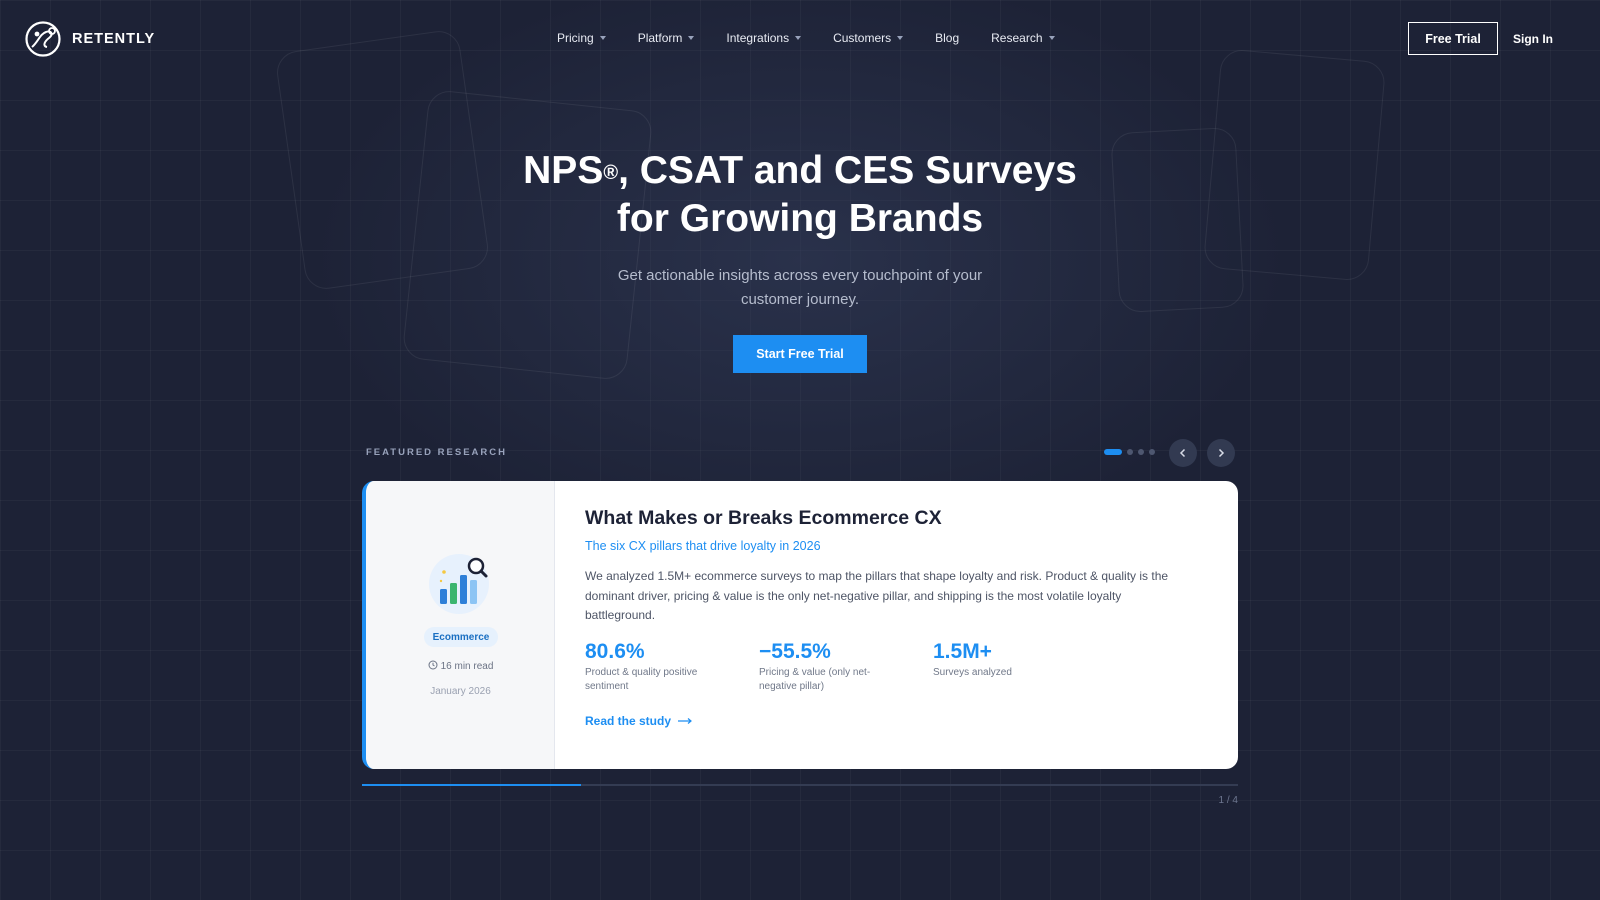 This screenshot has width=1600, height=900. Describe the element at coordinates (436, 452) in the screenshot. I see `featured-research-label: FEATURED RESEARCH` at that location.